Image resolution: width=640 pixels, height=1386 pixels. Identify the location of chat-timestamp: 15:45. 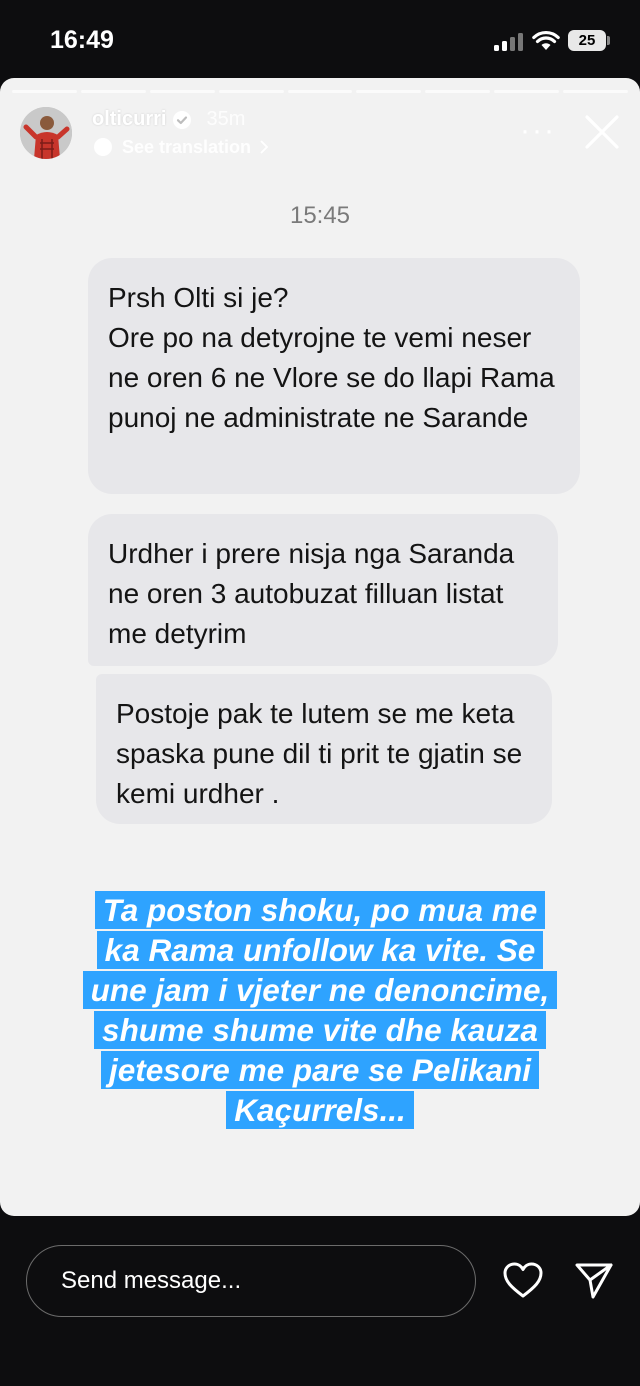
(320, 215).